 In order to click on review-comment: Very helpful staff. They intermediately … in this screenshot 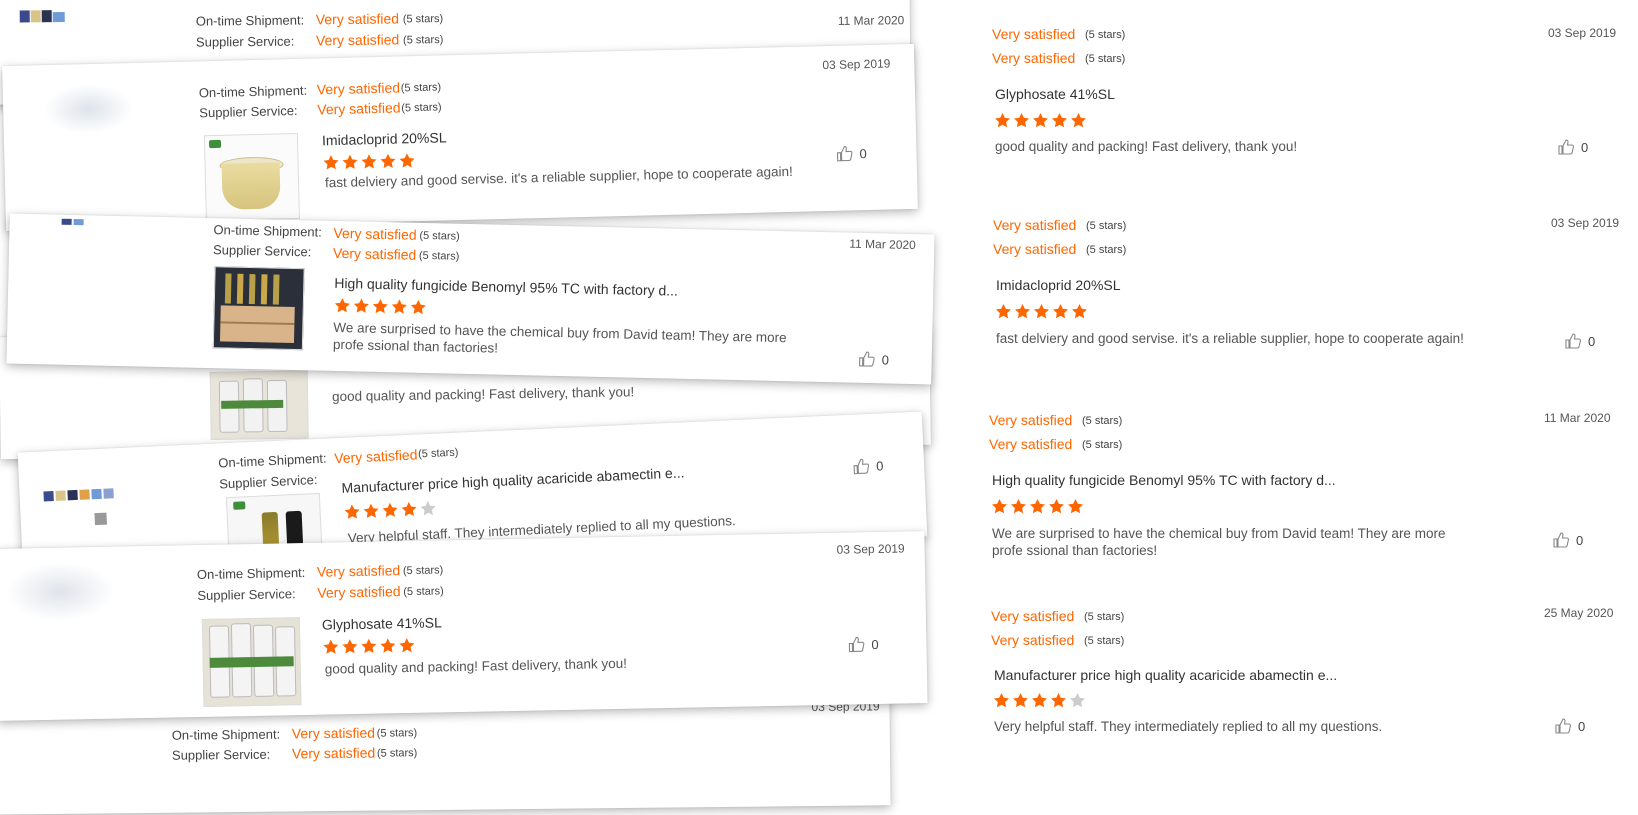, I will do `click(1188, 726)`.